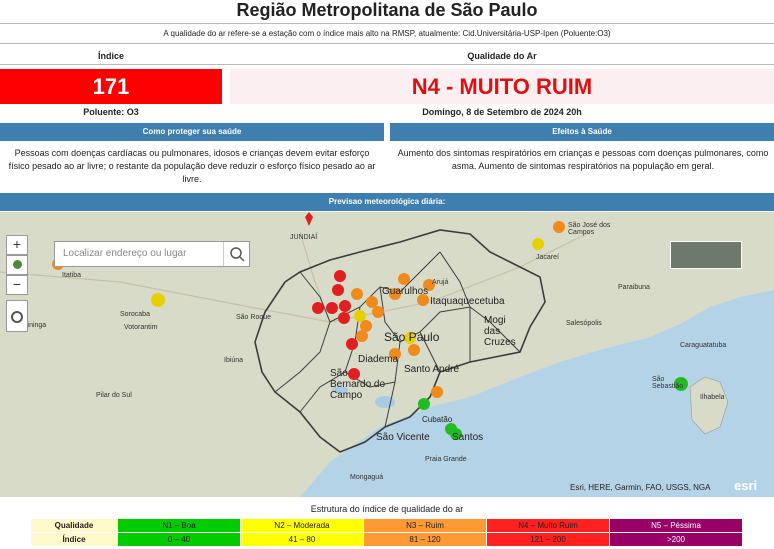 The image size is (774, 549). I want to click on effects-header: Efeitos à Saúde, so click(582, 132).